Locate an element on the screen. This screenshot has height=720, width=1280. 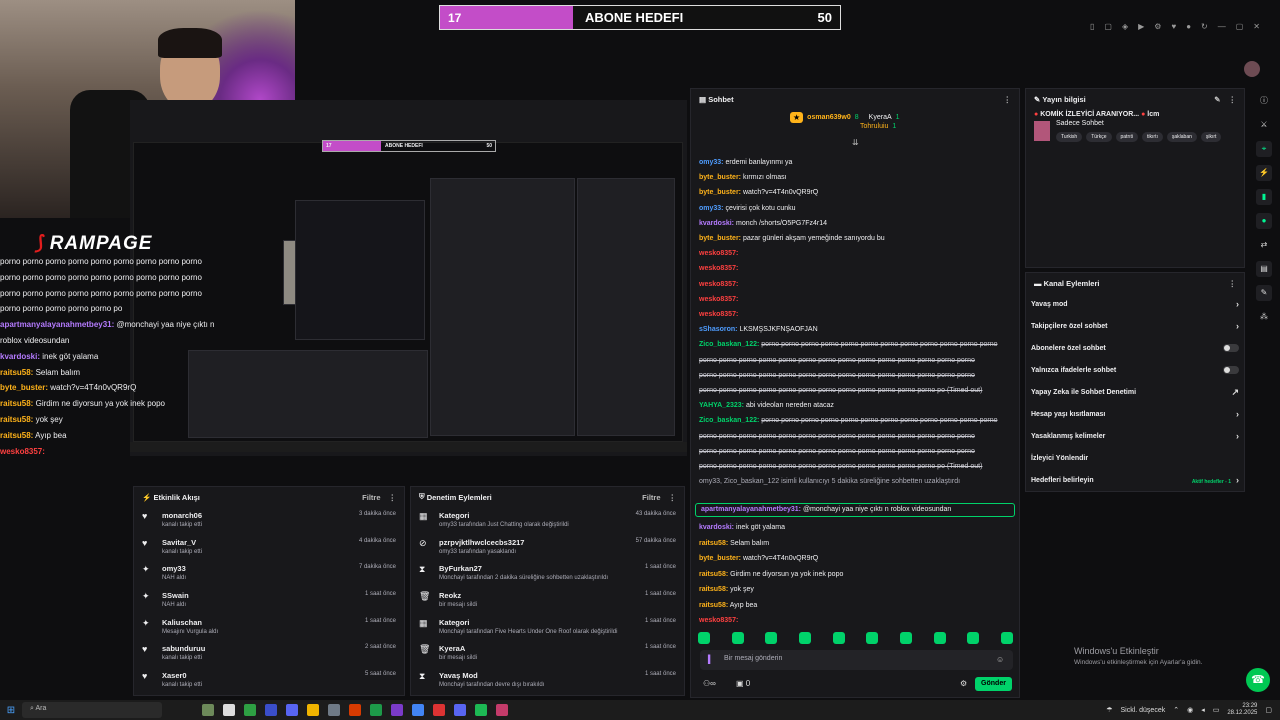
points-display: ▣ 0 is located at coordinates (743, 683).